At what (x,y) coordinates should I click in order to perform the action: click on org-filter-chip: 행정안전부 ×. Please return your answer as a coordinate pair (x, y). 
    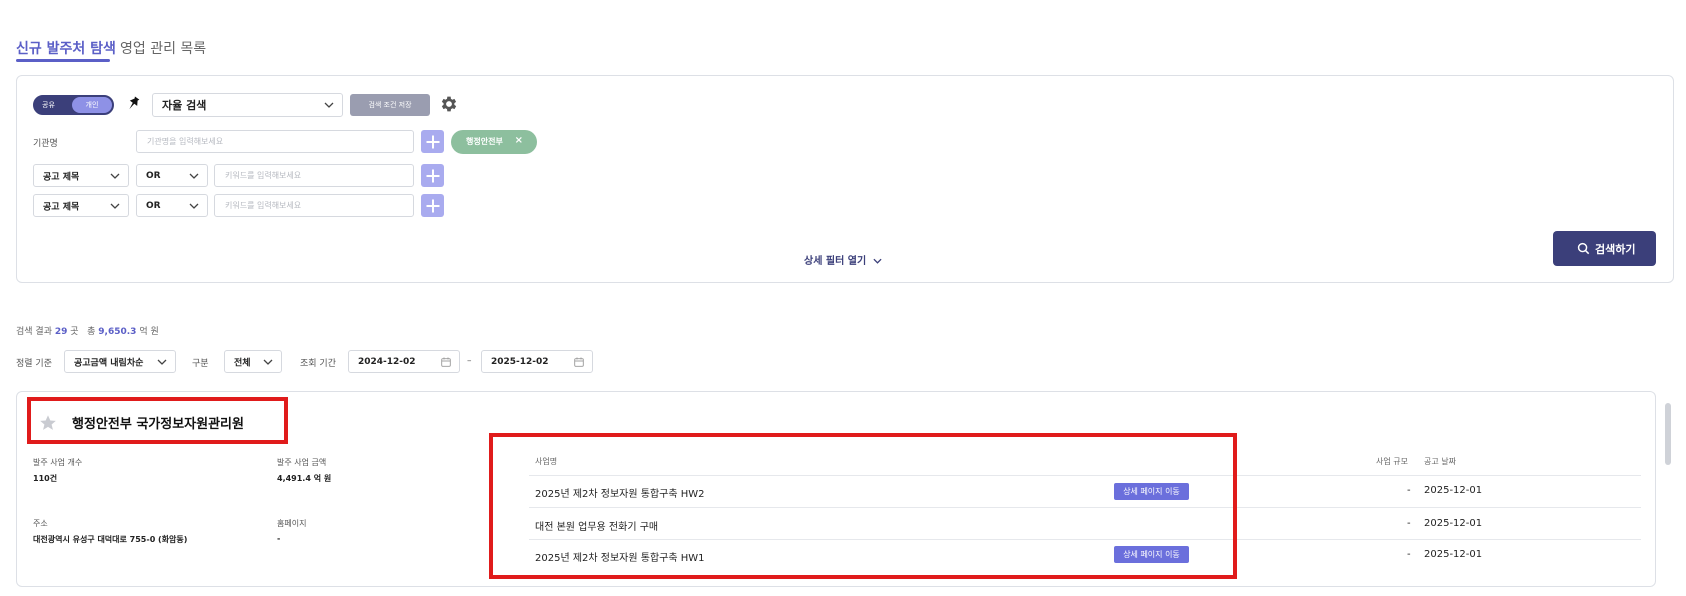
    Looking at the image, I should click on (494, 142).